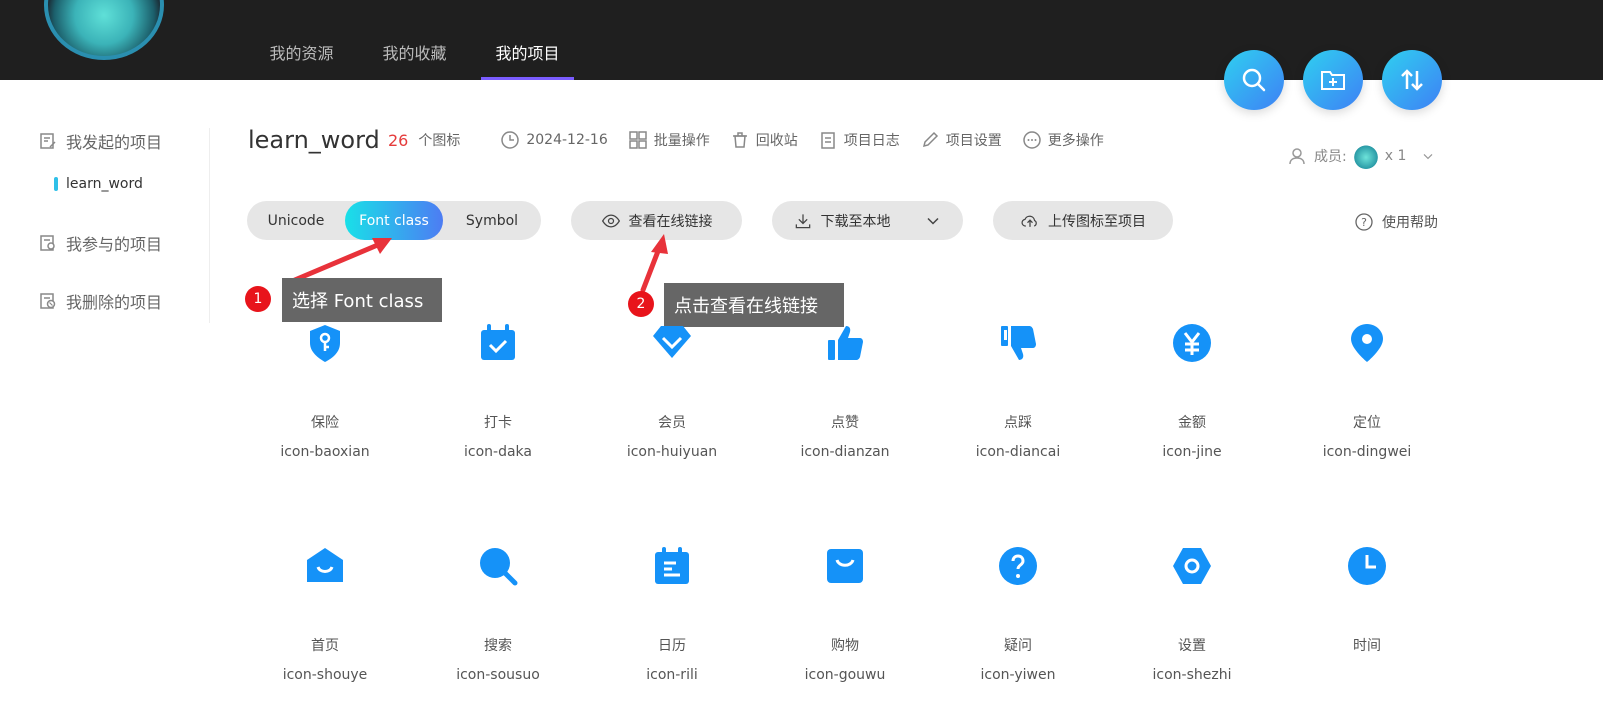 The width and height of the screenshot is (1603, 705). Describe the element at coordinates (498, 342) in the screenshot. I see `calendar-check-icon` at that location.